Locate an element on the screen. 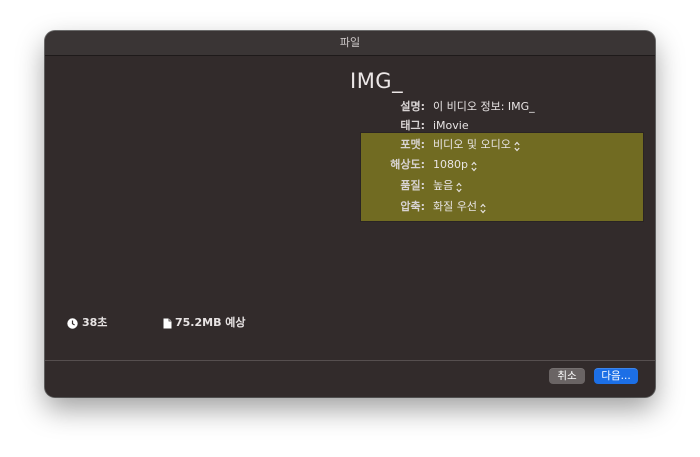 Image resolution: width=700 pixels, height=457 pixels. window-title: 파일 is located at coordinates (350, 43).